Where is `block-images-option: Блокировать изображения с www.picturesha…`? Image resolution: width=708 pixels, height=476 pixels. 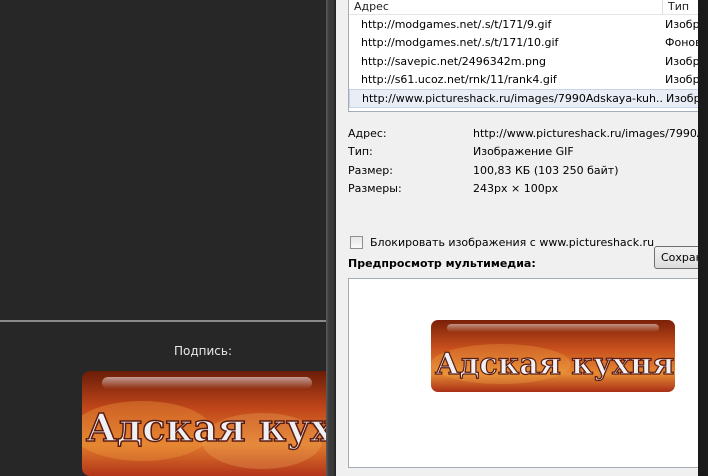
block-images-option: Блокировать изображения с www.picturesha… is located at coordinates (502, 242).